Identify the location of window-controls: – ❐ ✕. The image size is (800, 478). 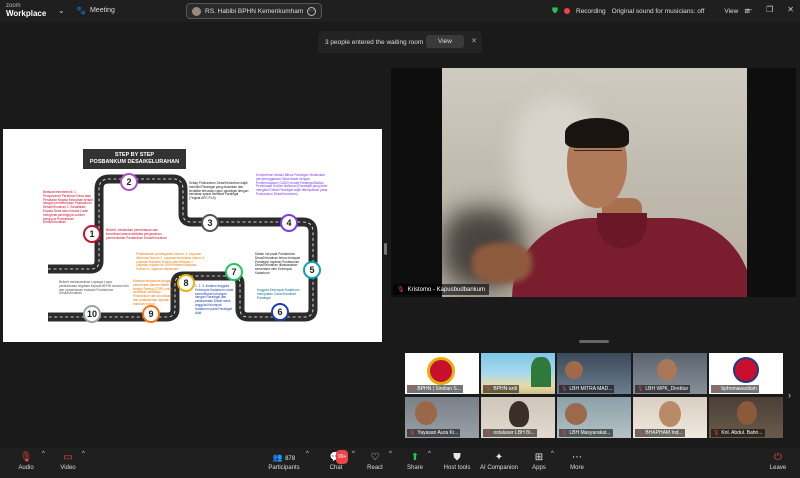
(771, 9).